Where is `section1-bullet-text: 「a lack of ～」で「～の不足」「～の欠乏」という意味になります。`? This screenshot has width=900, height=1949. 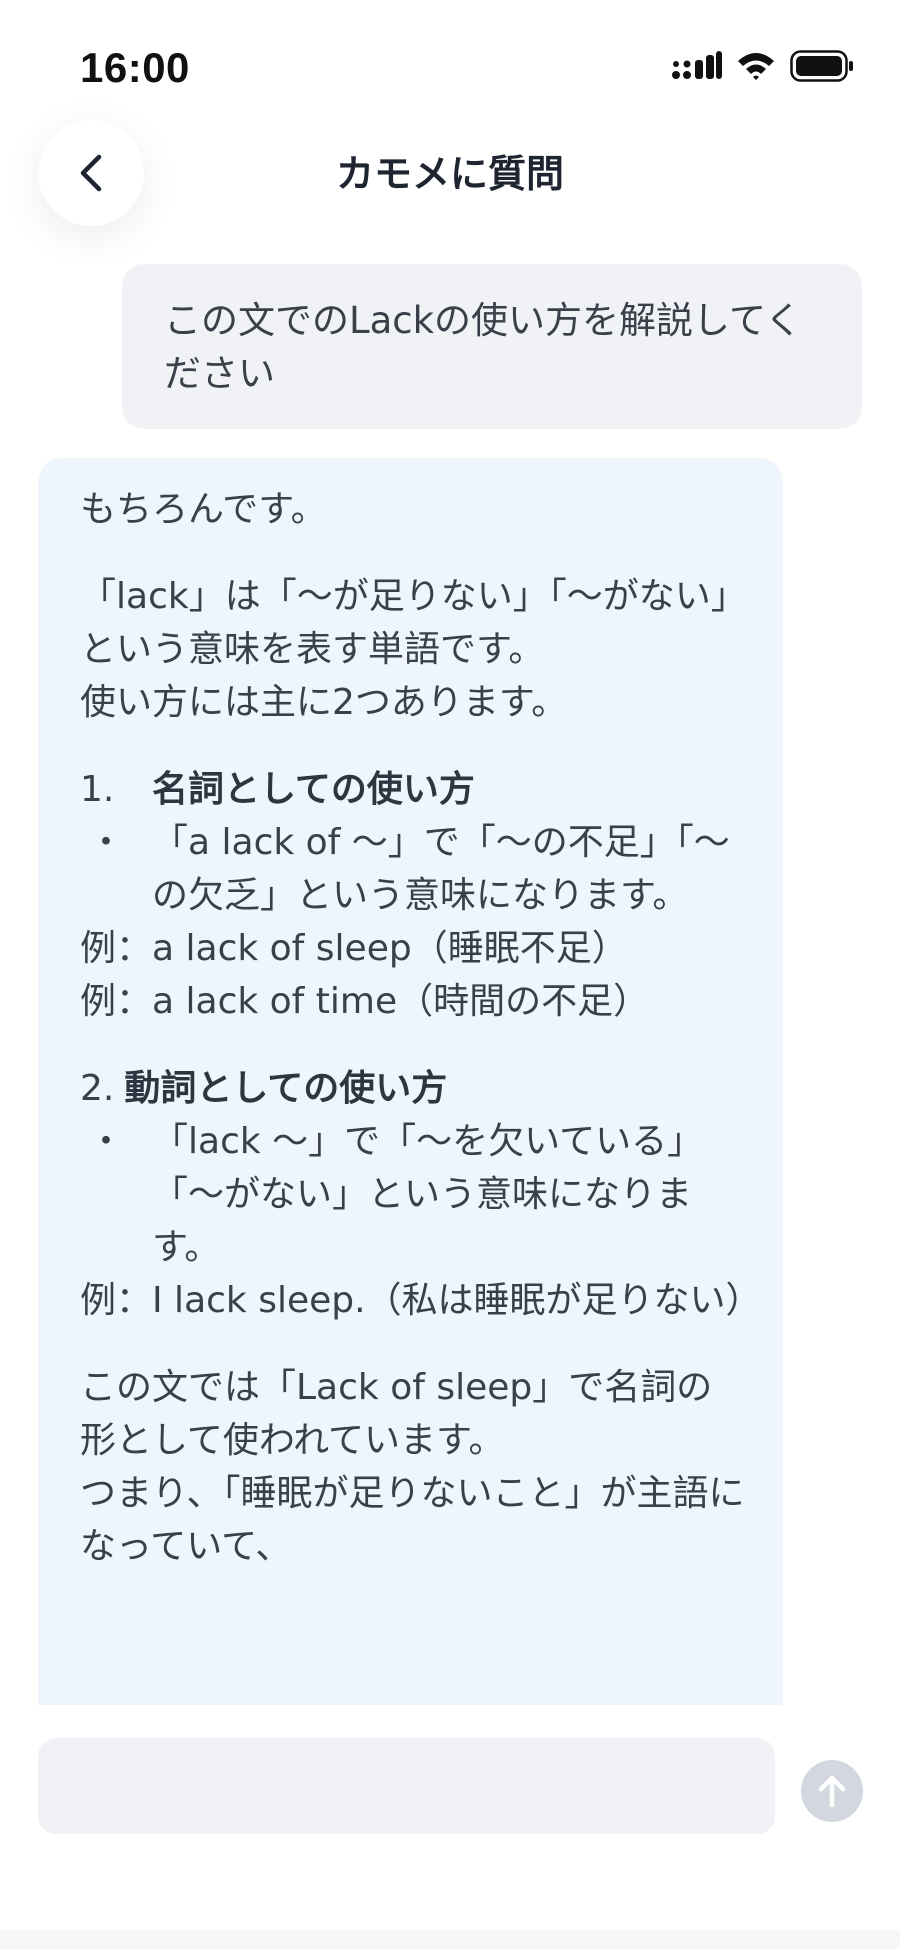
section1-bullet-text: 「a lack of ～」で「～の不足」「～の欠乏」という意味になります。 is located at coordinates (441, 869).